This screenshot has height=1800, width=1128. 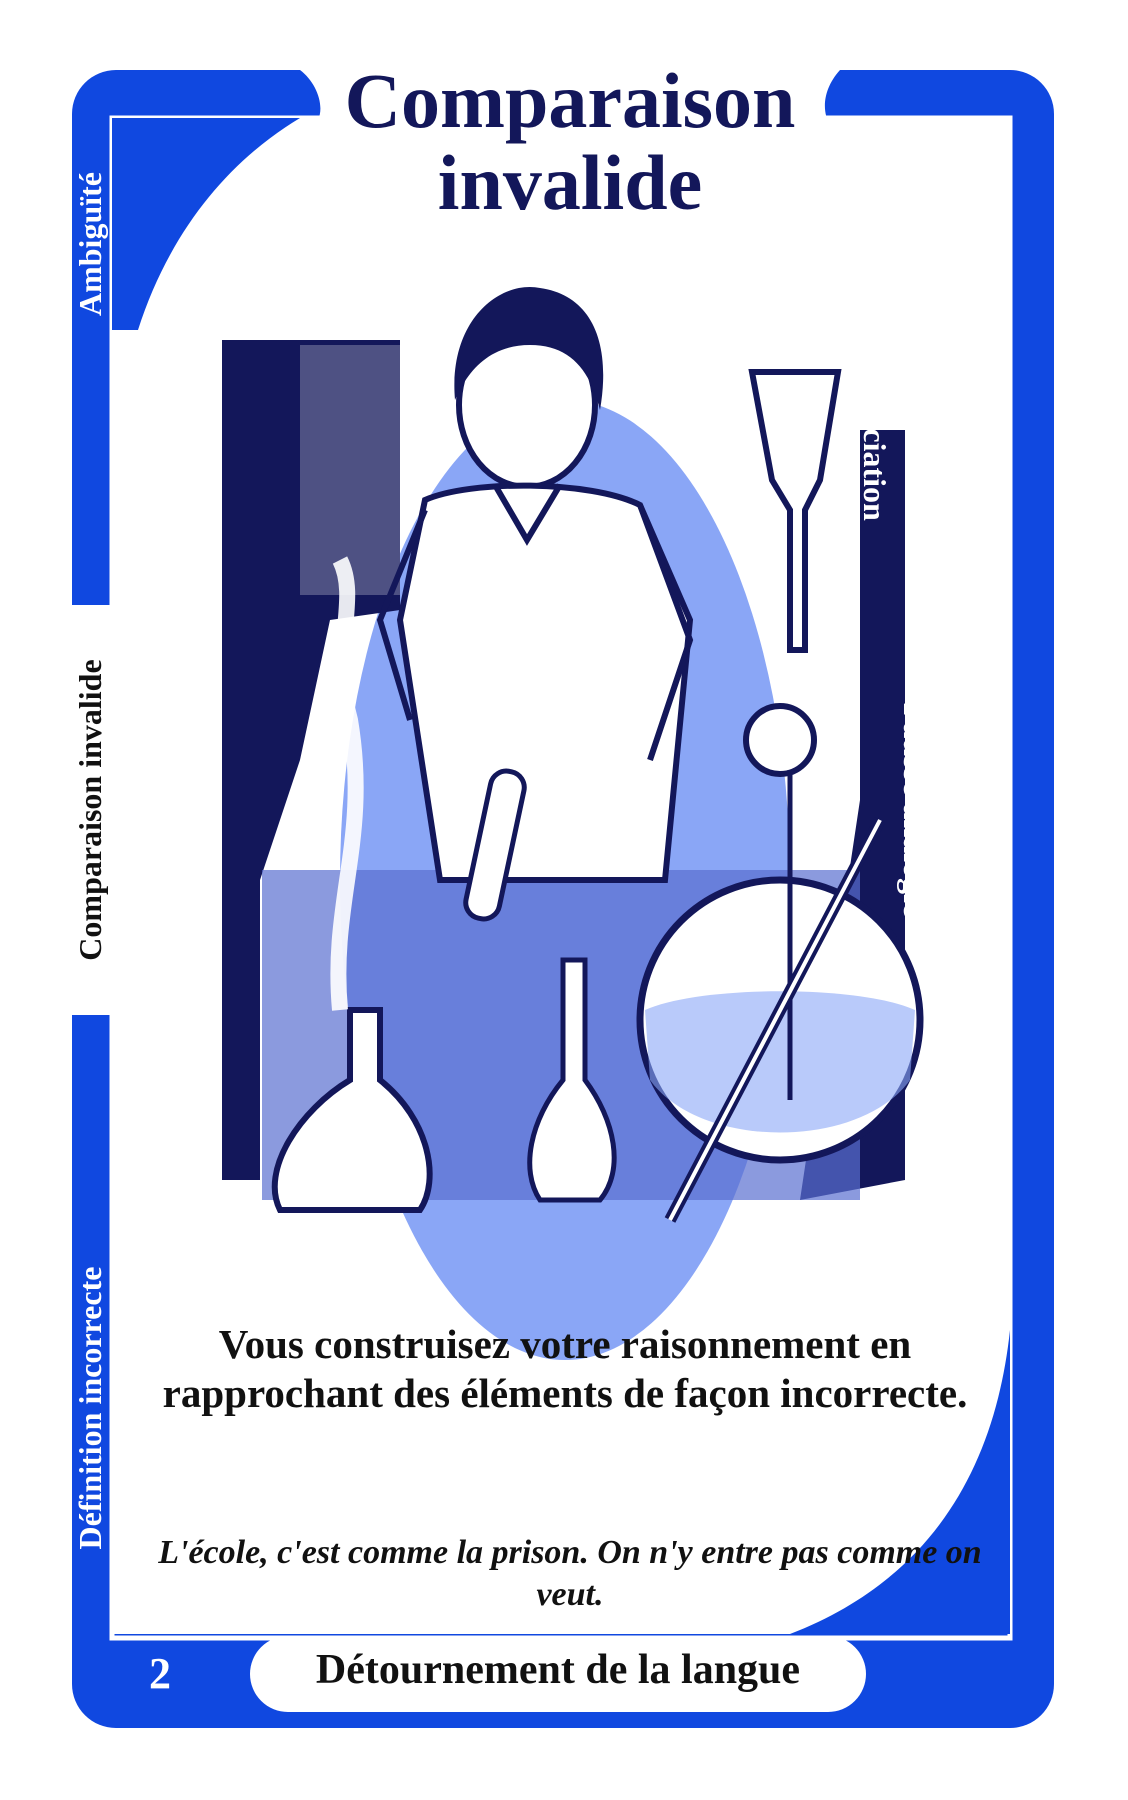 I want to click on card-number: 2, so click(x=160, y=1673).